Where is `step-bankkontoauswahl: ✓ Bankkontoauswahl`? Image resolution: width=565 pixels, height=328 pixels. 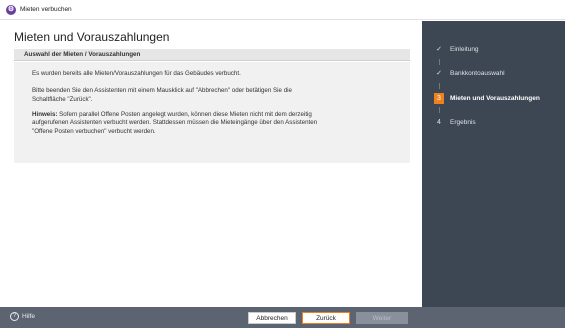
step-bankkontoauswahl: ✓ Bankkontoauswahl is located at coordinates (469, 73).